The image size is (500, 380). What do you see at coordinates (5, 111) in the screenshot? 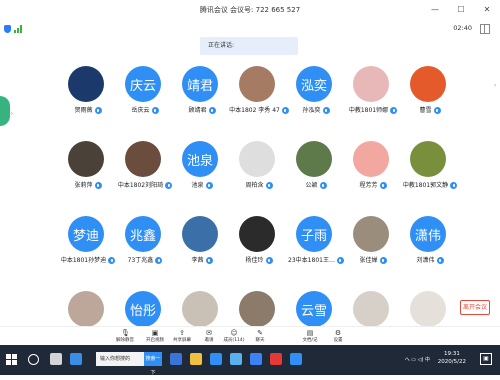
I see `side-panel-handle` at bounding box center [5, 111].